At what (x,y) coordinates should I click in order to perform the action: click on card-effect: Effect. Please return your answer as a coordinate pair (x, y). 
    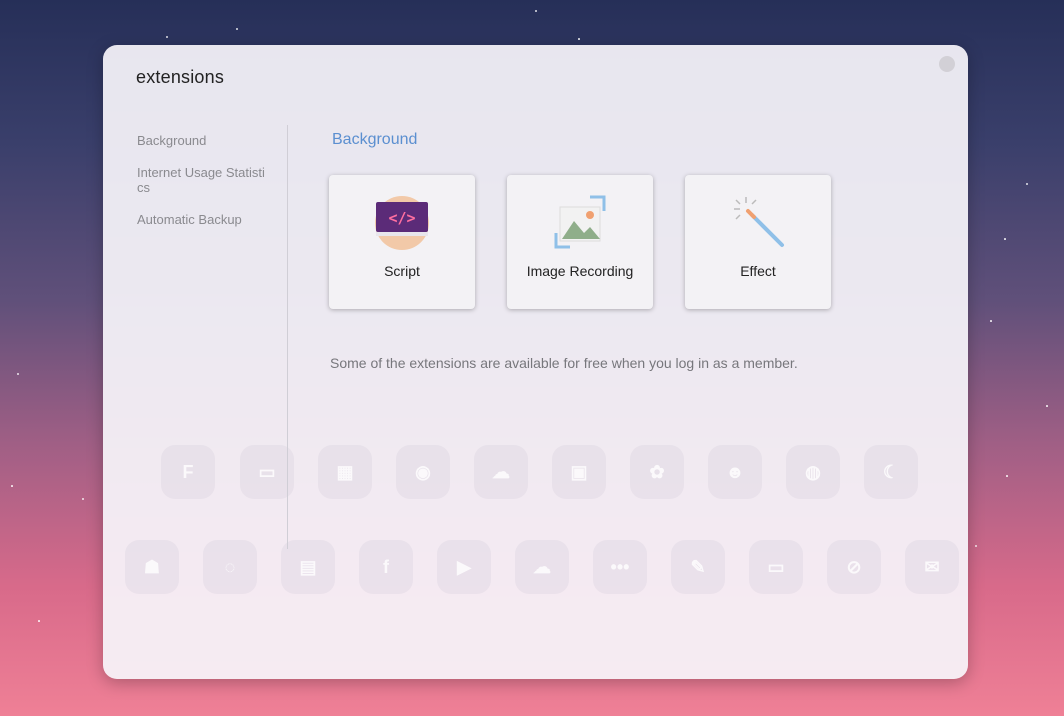
    Looking at the image, I should click on (758, 242).